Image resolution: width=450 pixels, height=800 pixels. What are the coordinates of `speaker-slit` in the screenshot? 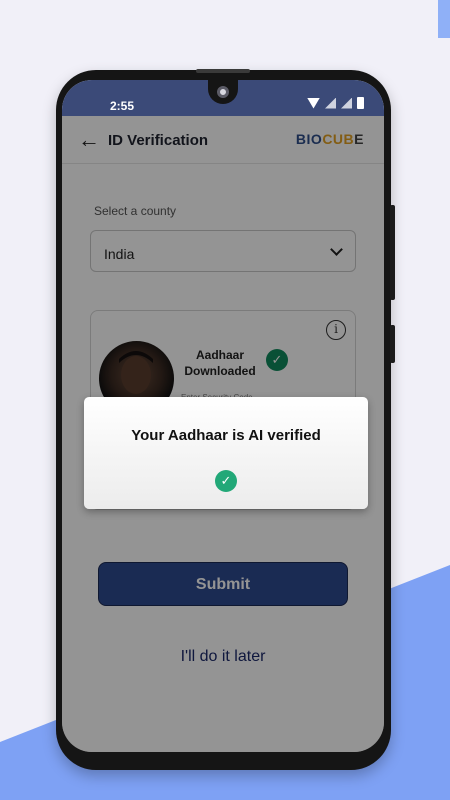 It's located at (223, 71).